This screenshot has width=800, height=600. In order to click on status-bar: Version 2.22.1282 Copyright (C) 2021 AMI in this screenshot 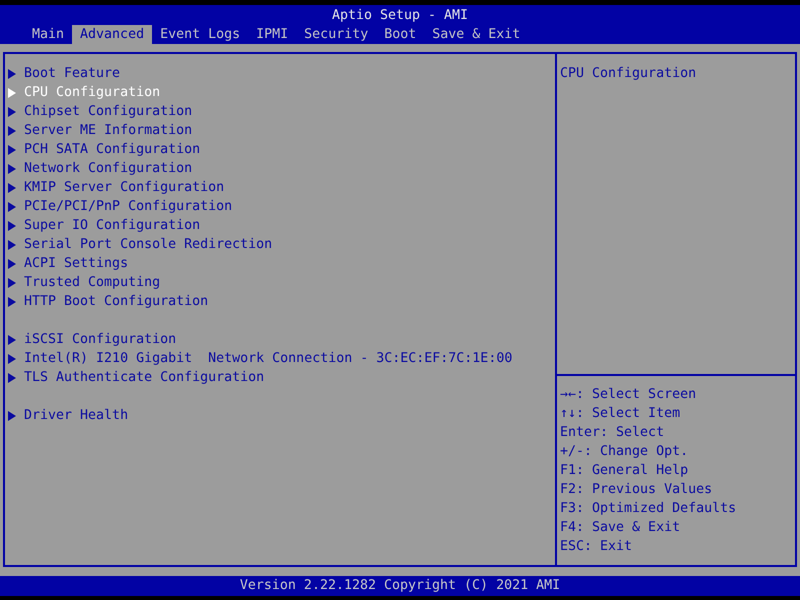, I will do `click(400, 586)`.